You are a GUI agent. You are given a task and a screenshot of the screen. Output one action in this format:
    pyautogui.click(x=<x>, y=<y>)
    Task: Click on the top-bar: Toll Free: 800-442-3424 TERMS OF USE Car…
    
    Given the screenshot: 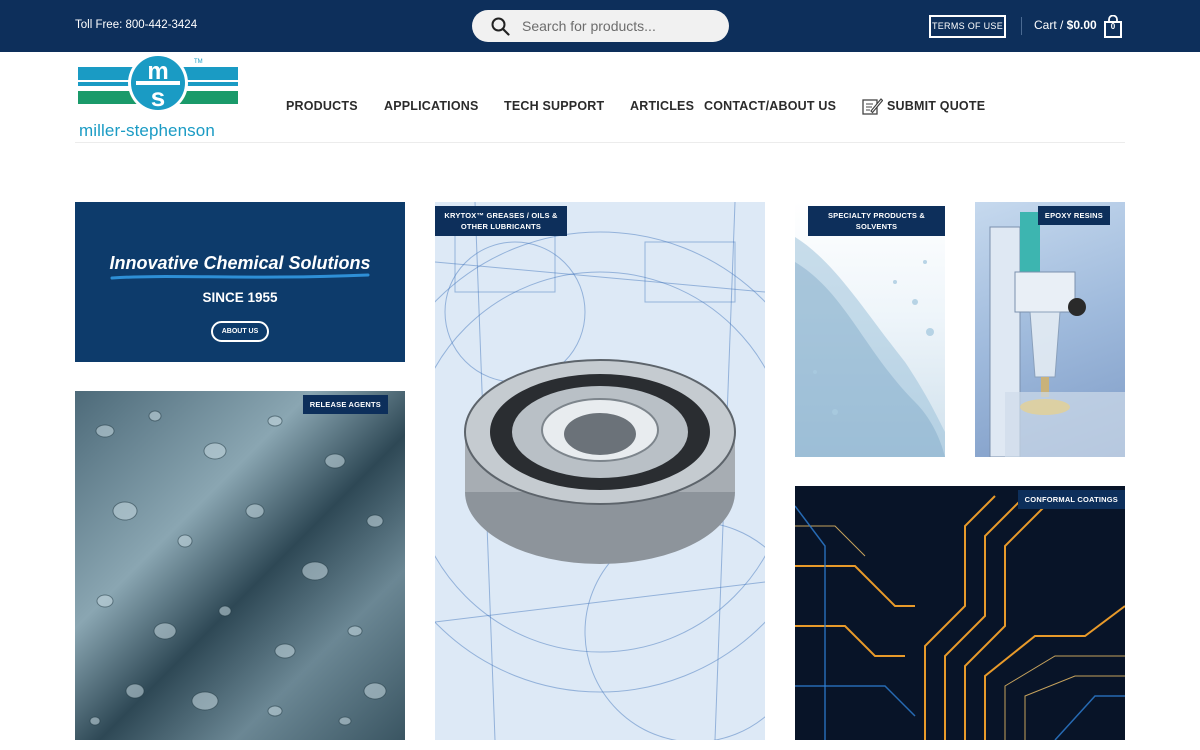 What is the action you would take?
    pyautogui.click(x=600, y=26)
    